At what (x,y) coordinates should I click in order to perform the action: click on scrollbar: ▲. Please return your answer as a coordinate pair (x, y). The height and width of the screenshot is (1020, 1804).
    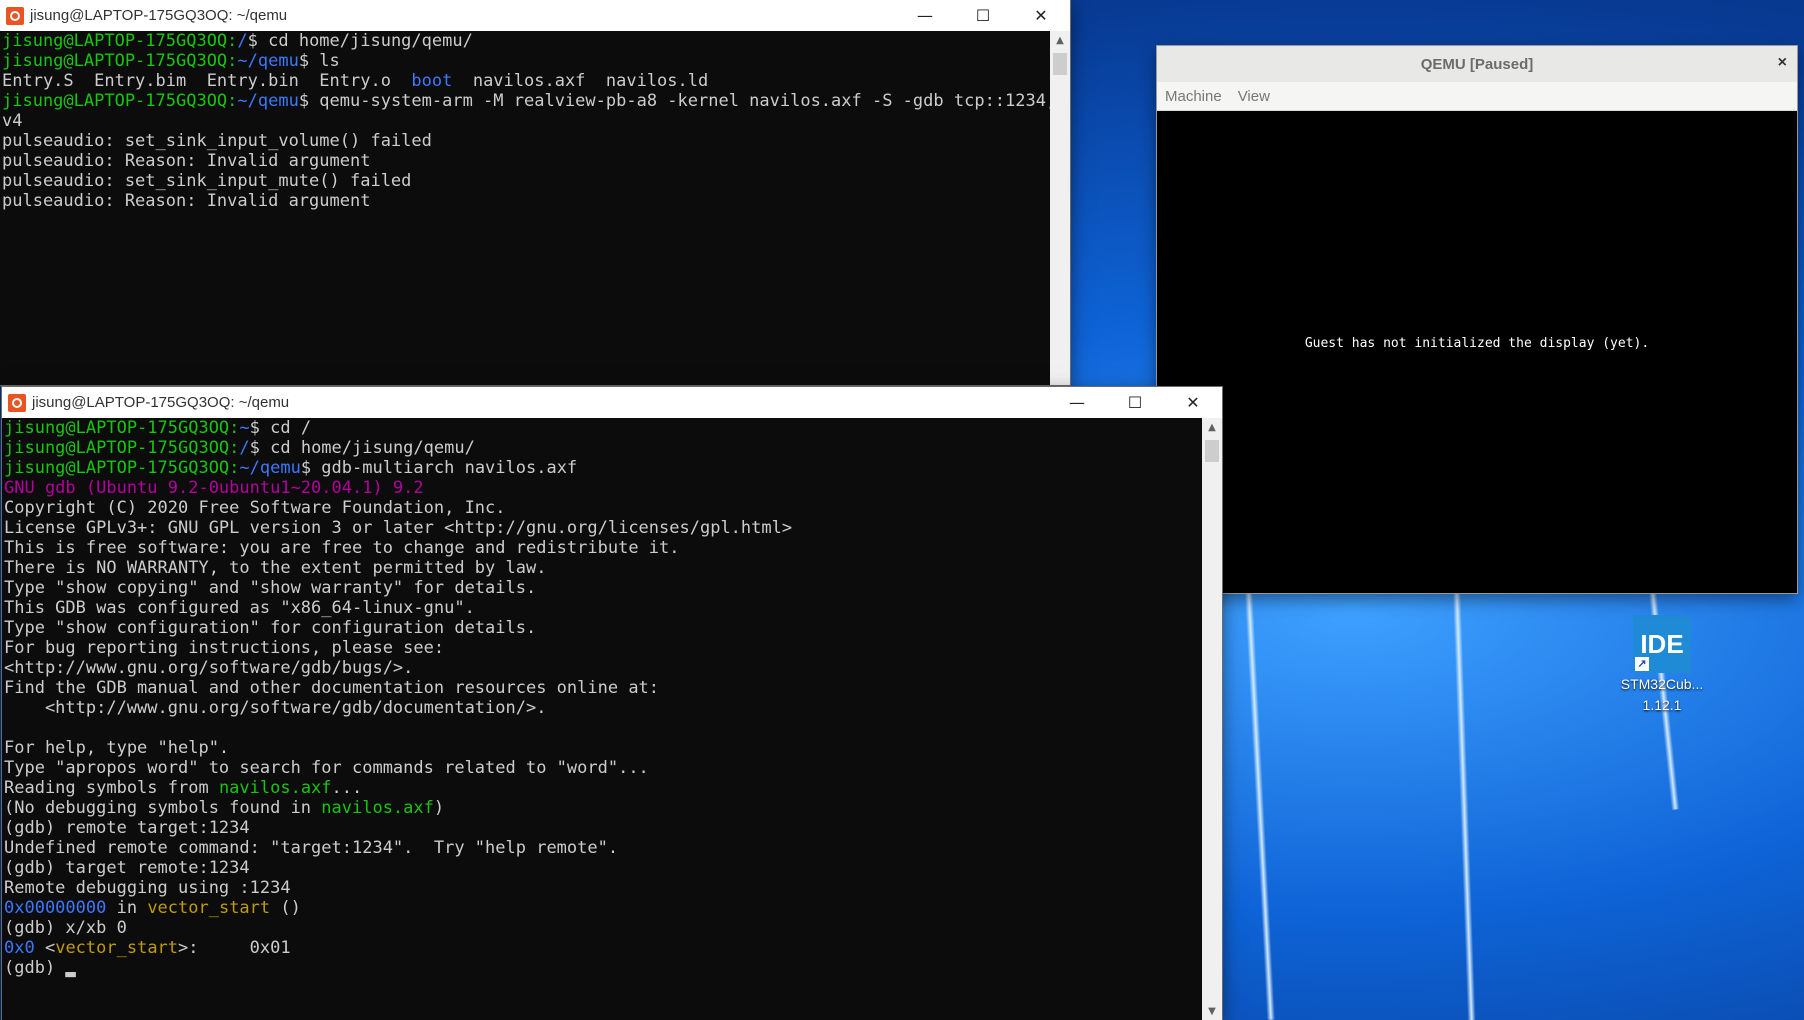
    Looking at the image, I should click on (1060, 208).